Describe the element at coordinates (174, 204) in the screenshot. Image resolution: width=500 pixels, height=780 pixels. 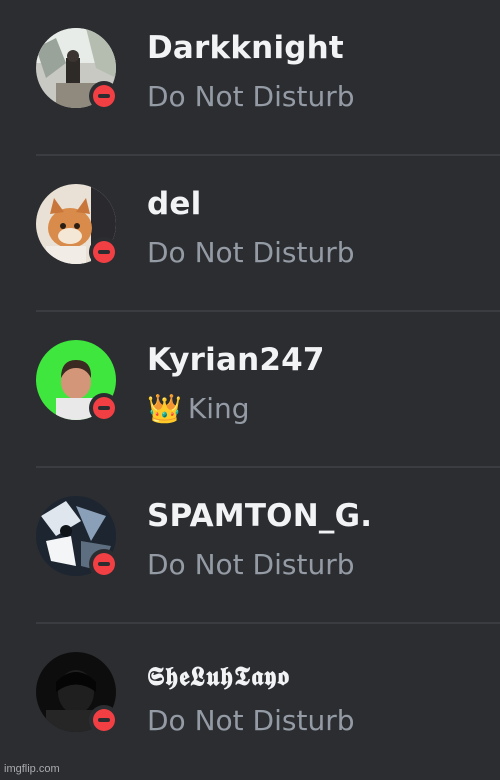
I see `member-name: del` at that location.